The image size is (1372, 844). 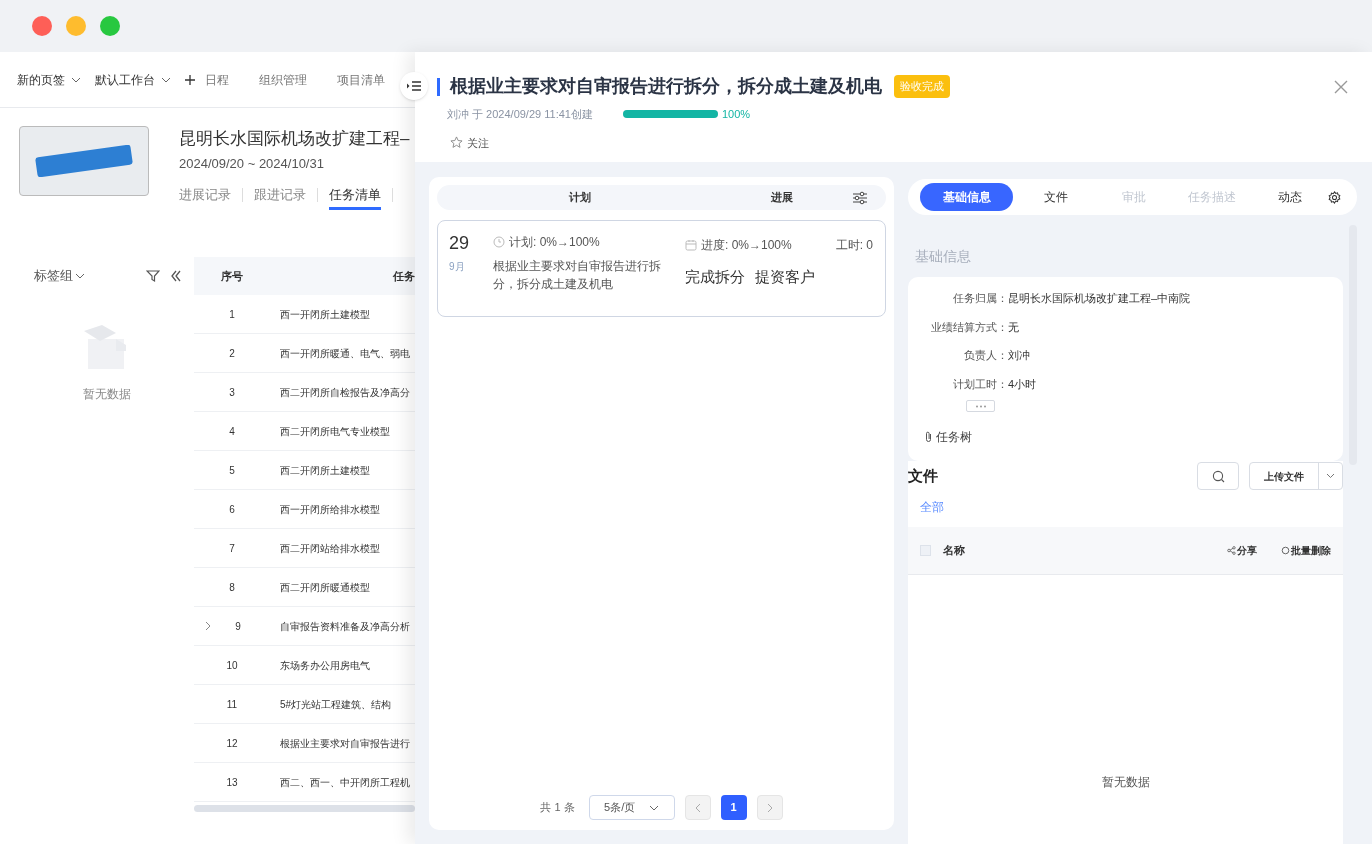 I want to click on field-label: 任务归属：, so click(x=980, y=298).